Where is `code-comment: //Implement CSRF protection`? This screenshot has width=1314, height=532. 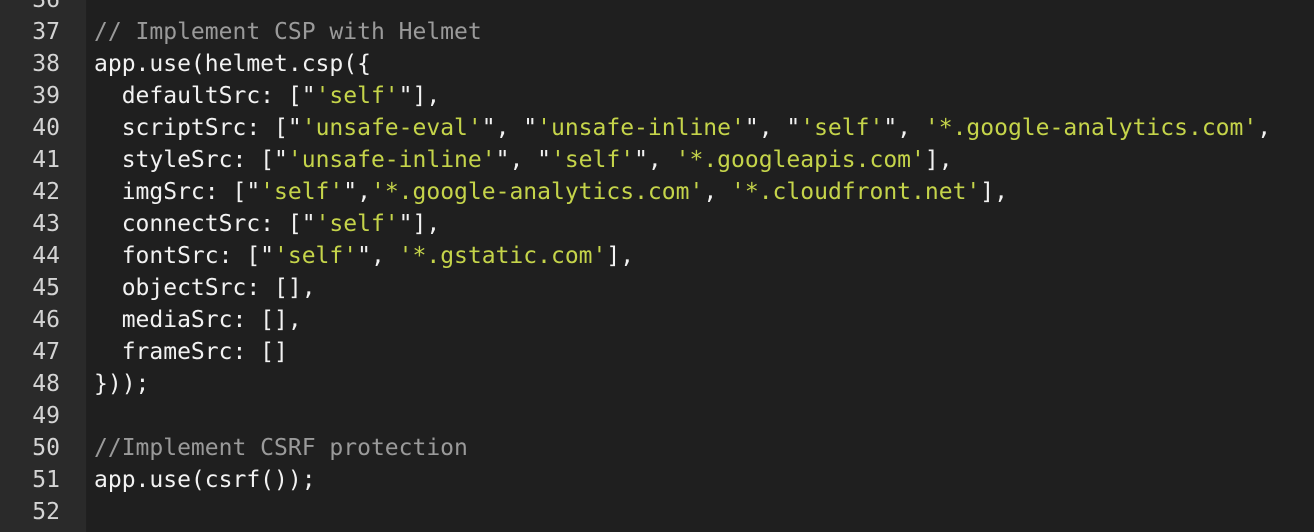
code-comment: //Implement CSRF protection is located at coordinates (281, 448).